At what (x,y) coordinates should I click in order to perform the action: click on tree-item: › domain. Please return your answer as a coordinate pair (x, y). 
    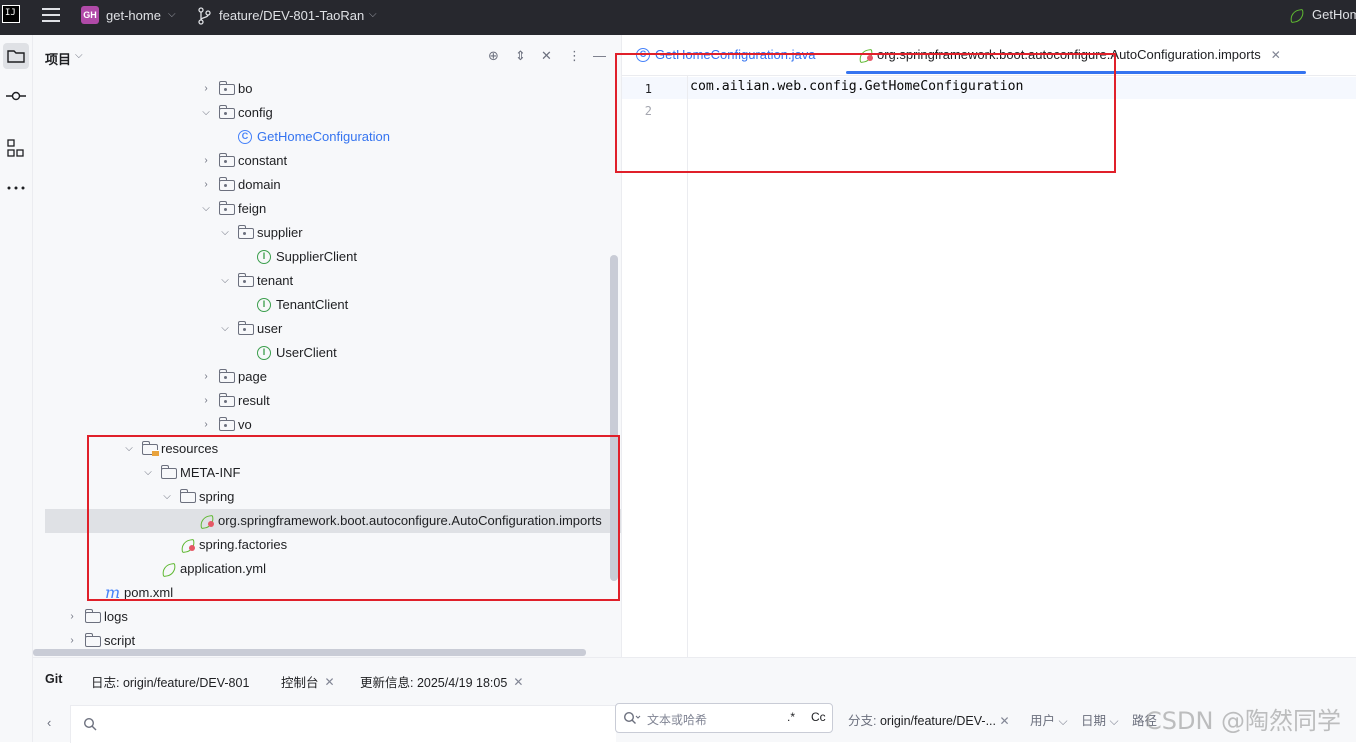
    Looking at the image, I should click on (241, 185).